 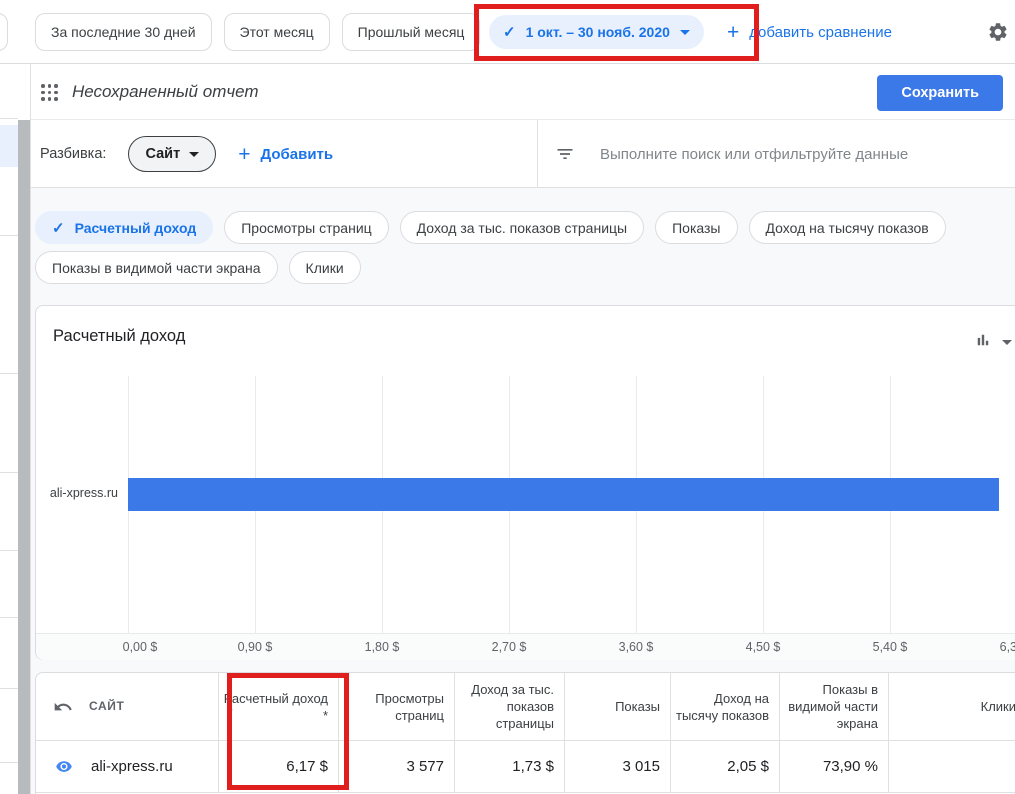 I want to click on apps-grid-icon, so click(x=49, y=92).